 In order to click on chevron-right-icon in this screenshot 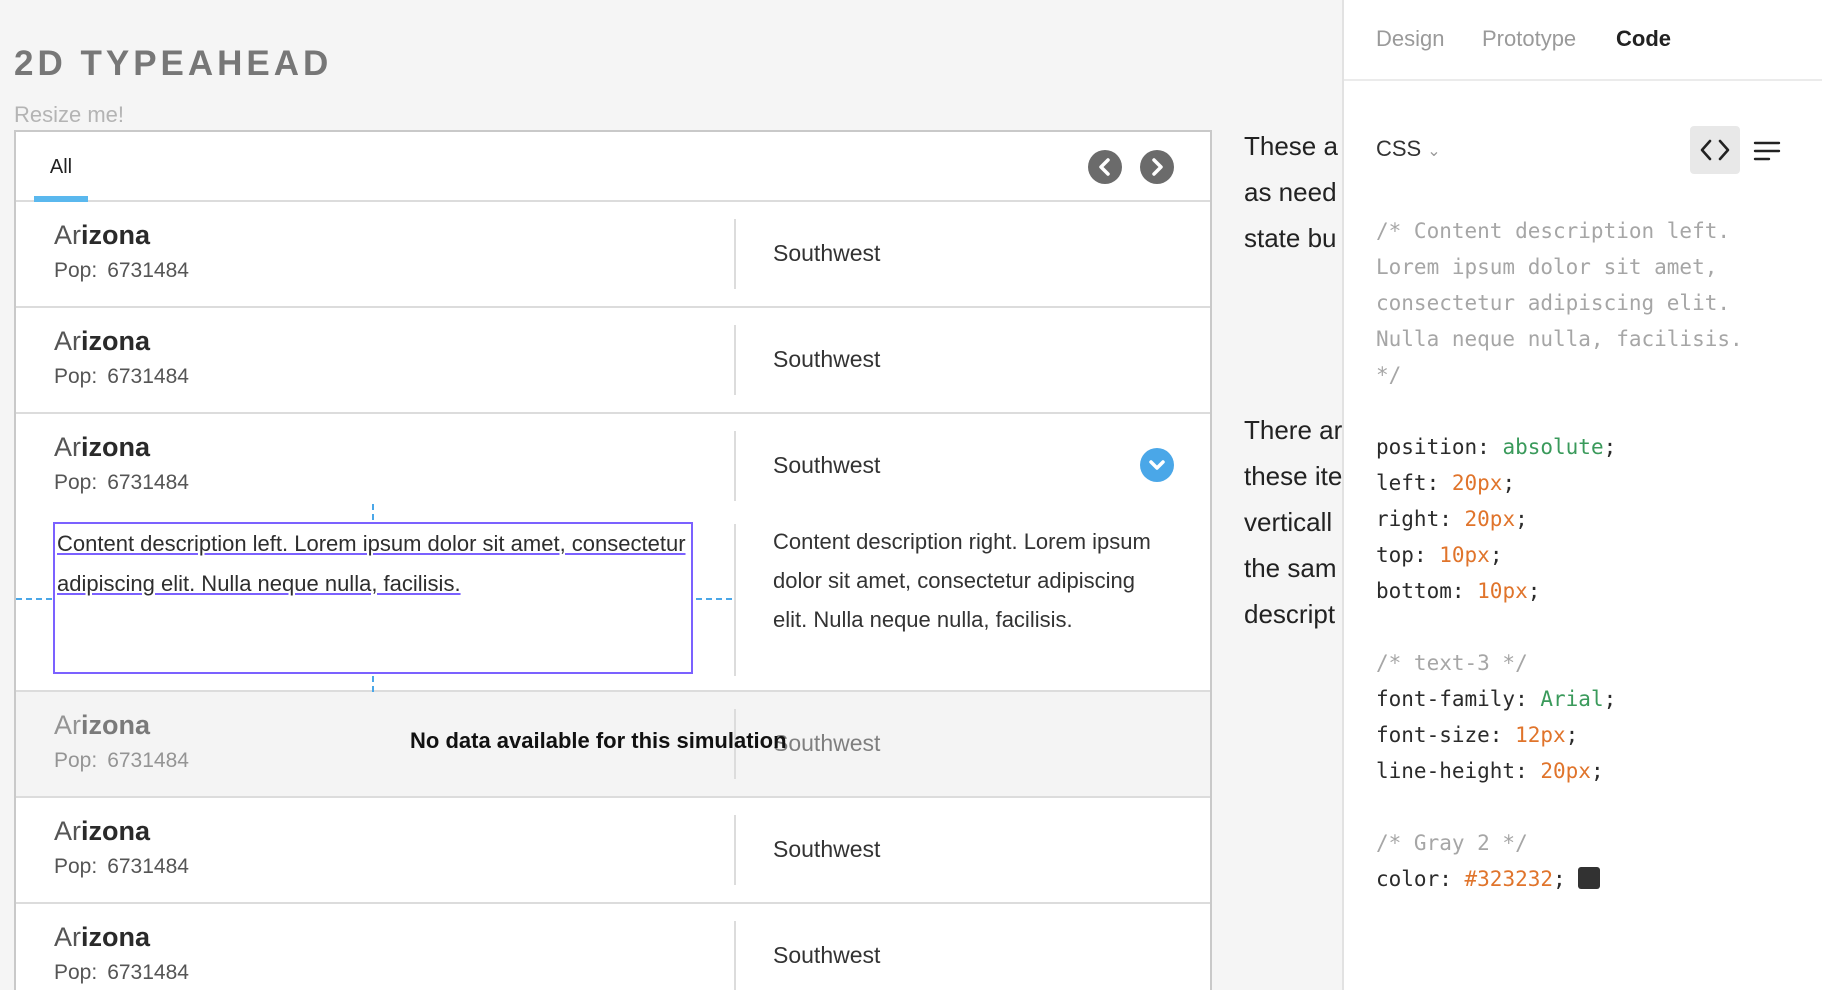, I will do `click(1157, 167)`.